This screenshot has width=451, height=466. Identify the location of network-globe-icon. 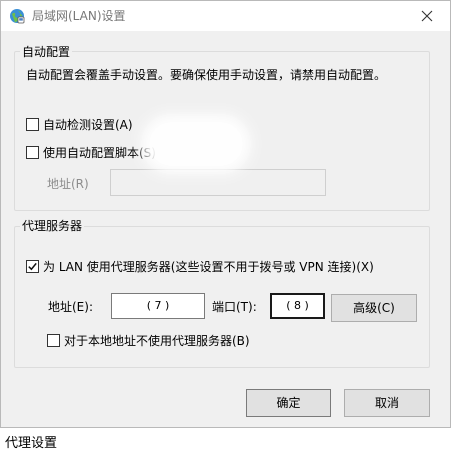
(17, 16).